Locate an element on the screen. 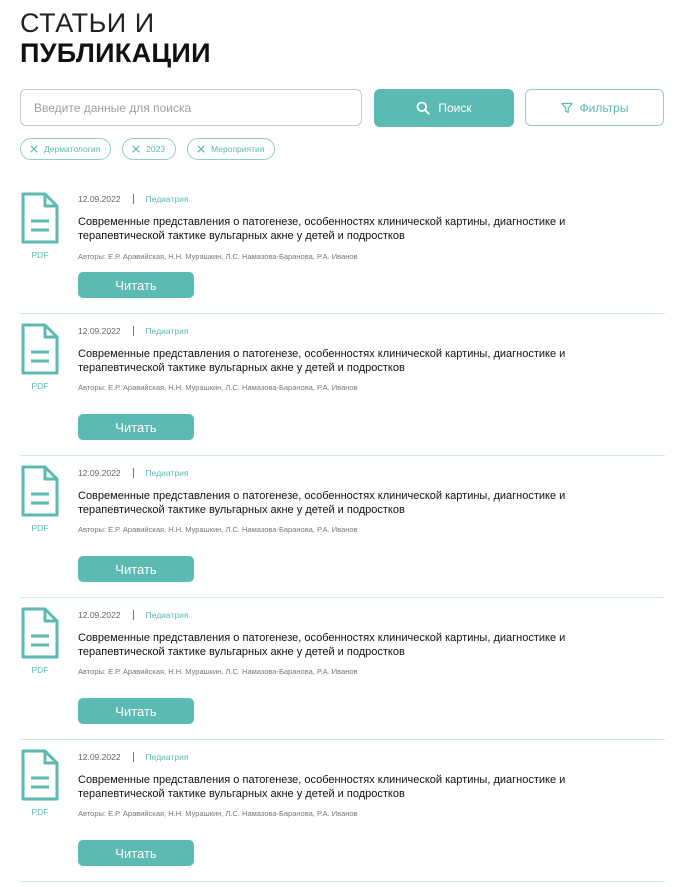 Image resolution: width=691 pixels, height=887 pixels. filter-chip-label: 2023 is located at coordinates (156, 149).